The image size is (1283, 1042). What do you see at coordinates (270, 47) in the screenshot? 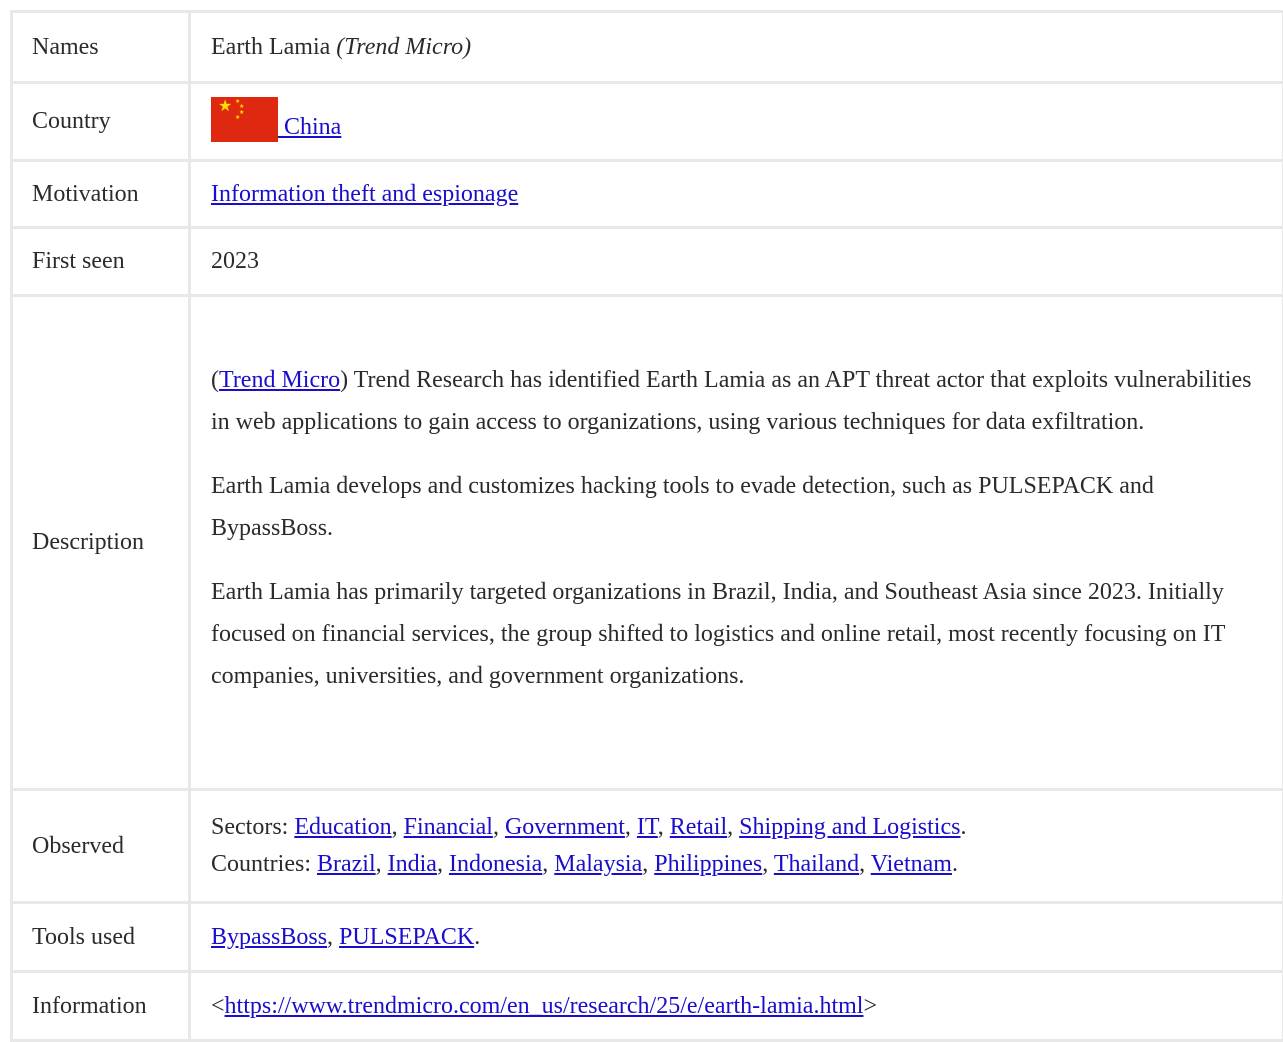
I see `actor-name: Earth Lamia` at bounding box center [270, 47].